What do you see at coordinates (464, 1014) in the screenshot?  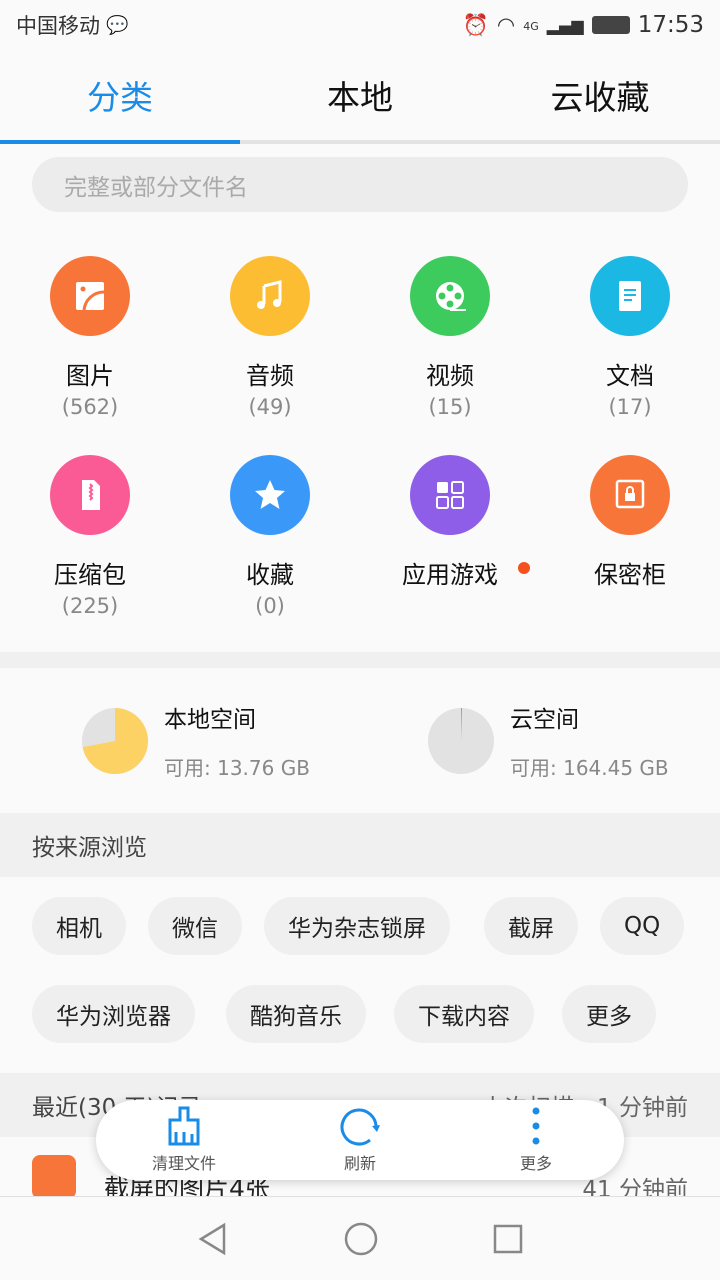 I see `source-chip: 下载内容` at bounding box center [464, 1014].